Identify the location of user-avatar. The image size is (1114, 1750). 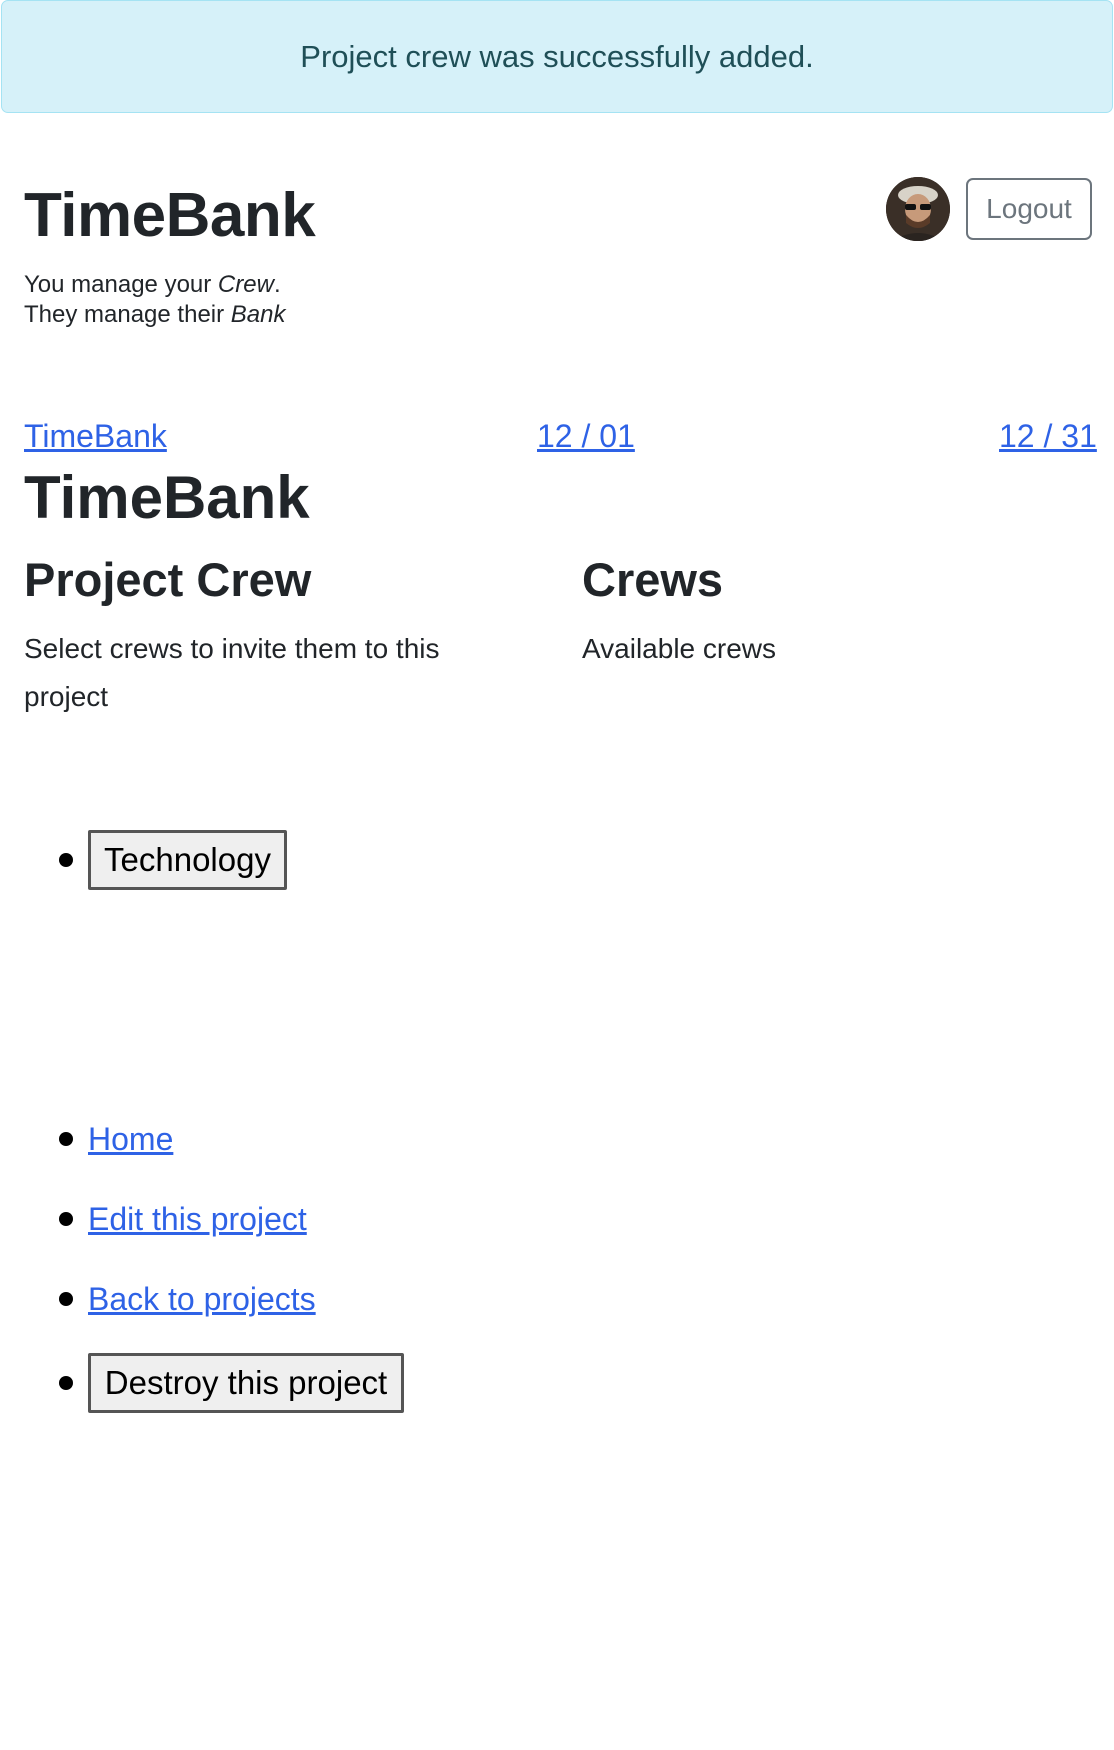
(918, 209).